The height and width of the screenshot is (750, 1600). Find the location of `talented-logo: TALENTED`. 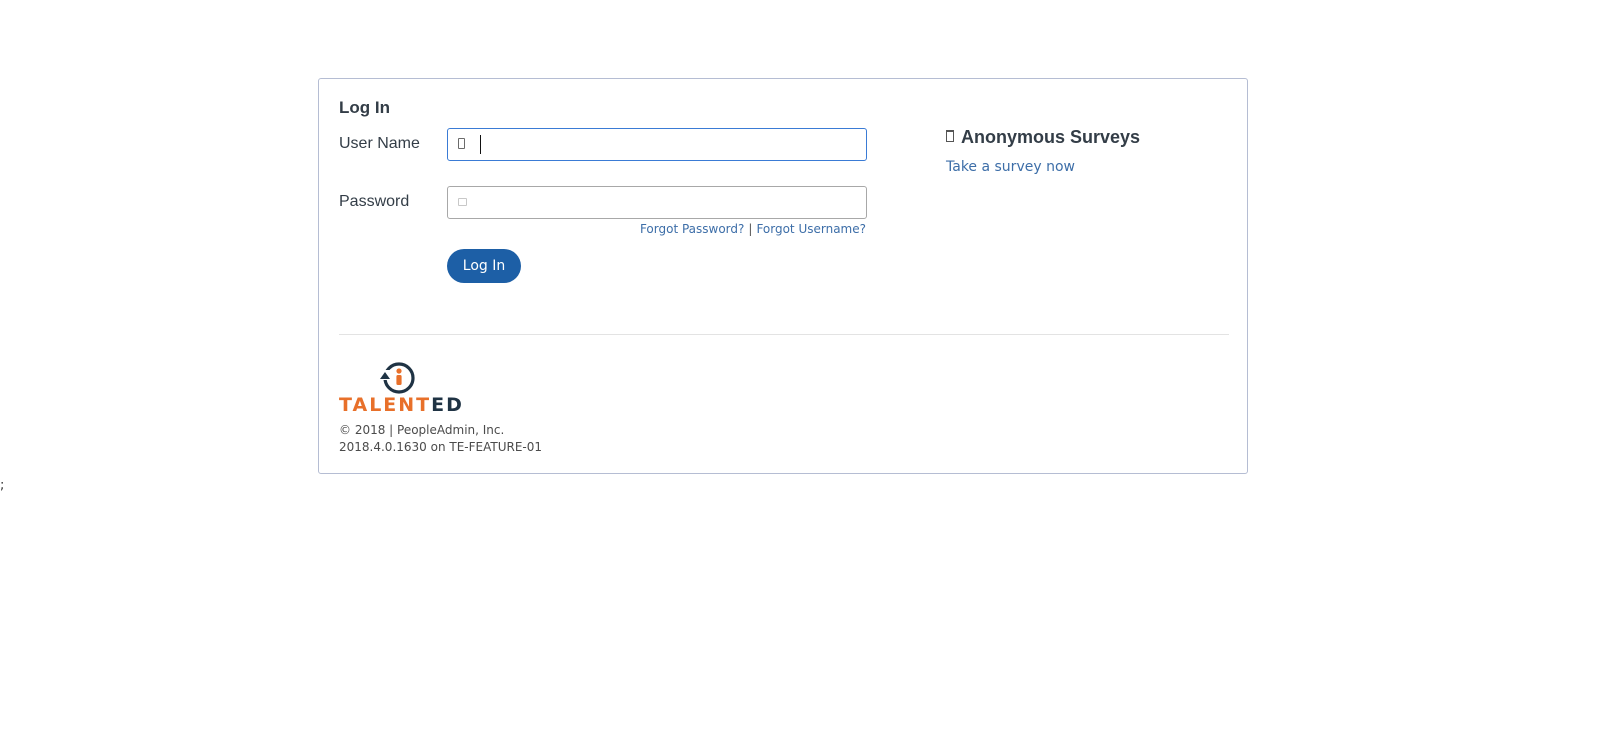

talented-logo: TALENTED is located at coordinates (403, 389).